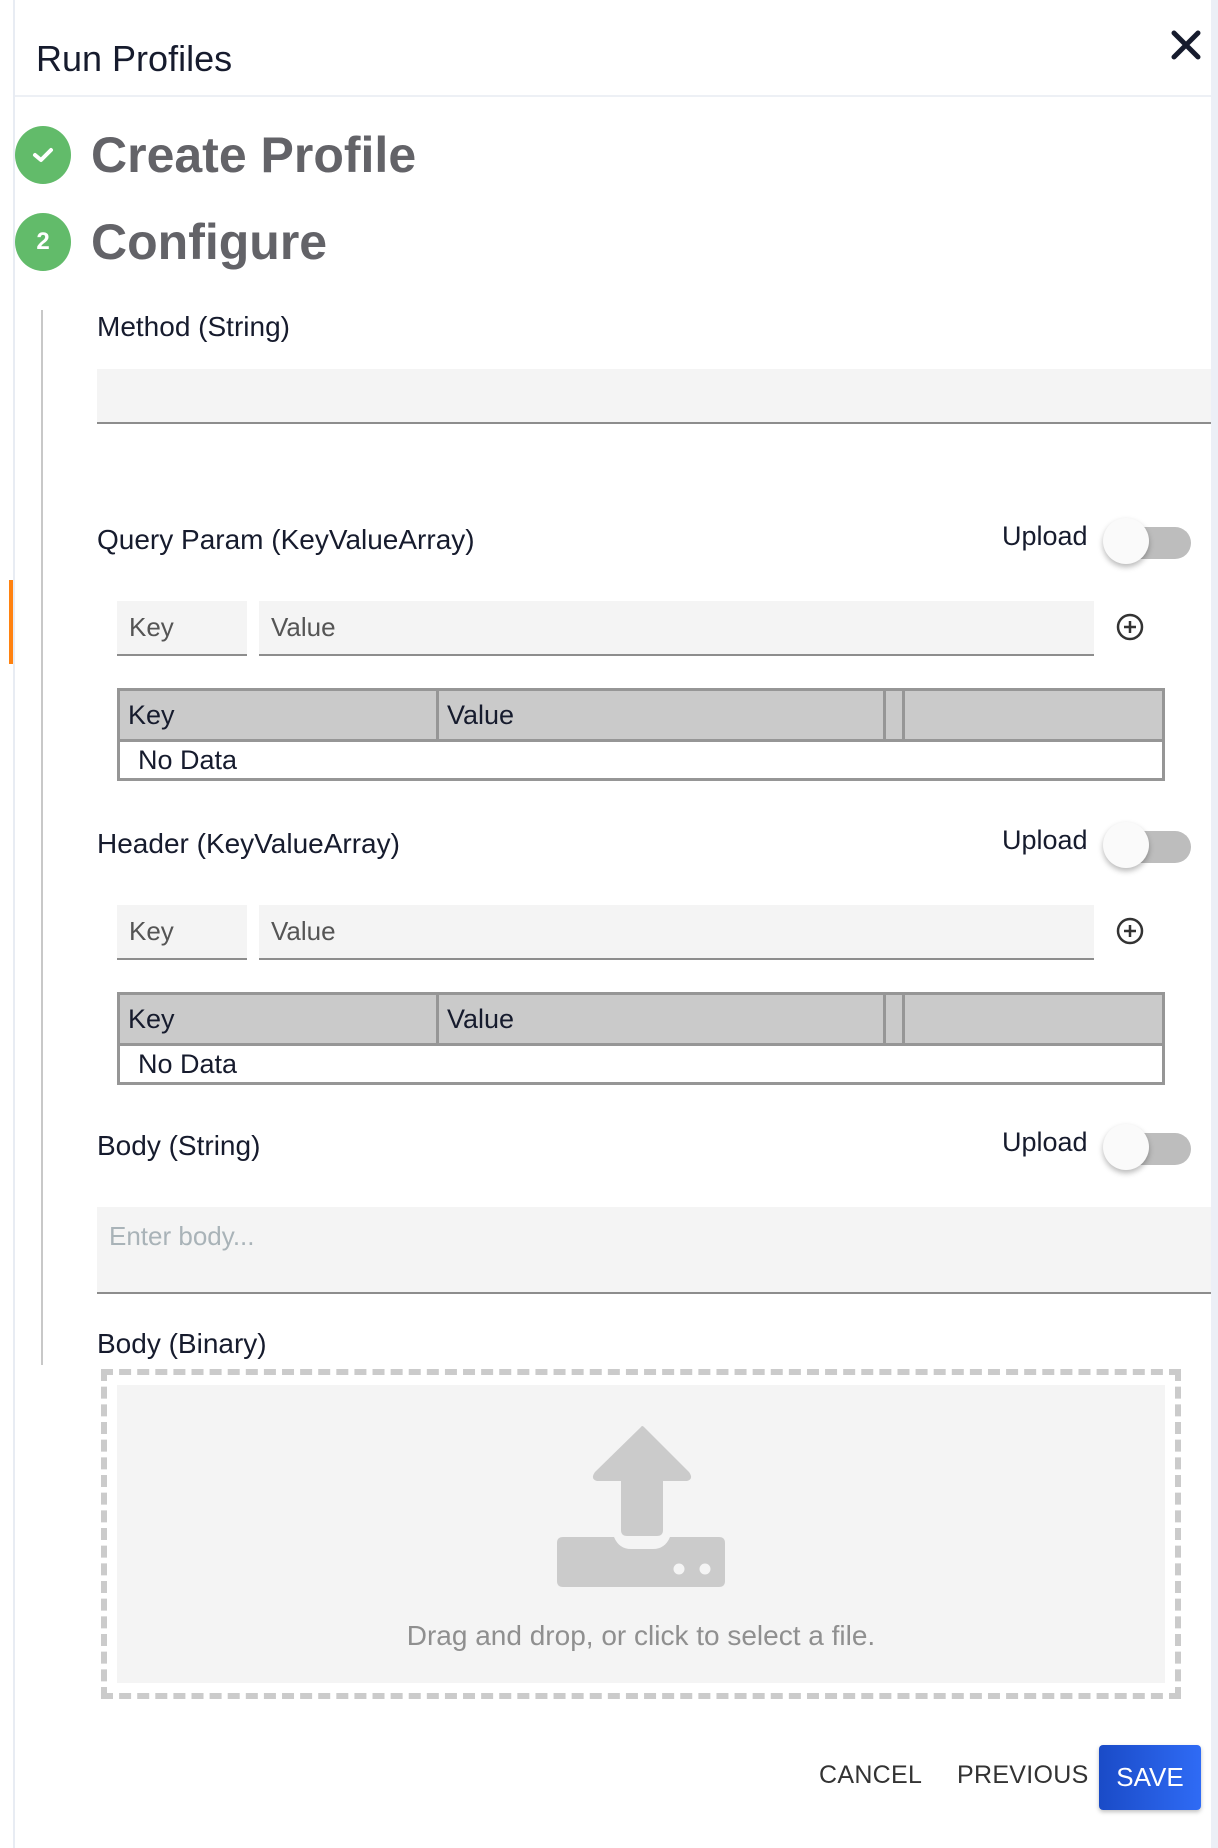 The height and width of the screenshot is (1848, 1218). What do you see at coordinates (182, 628) in the screenshot?
I see `query-param-key-input` at bounding box center [182, 628].